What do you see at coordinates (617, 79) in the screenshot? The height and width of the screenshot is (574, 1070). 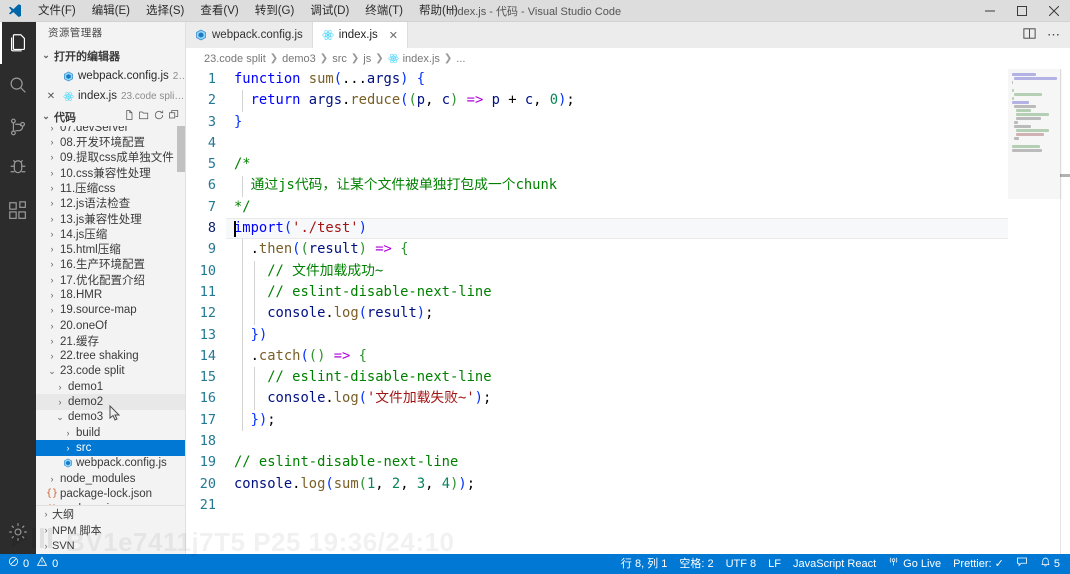 I see `code-line: function sum(...args) {` at bounding box center [617, 79].